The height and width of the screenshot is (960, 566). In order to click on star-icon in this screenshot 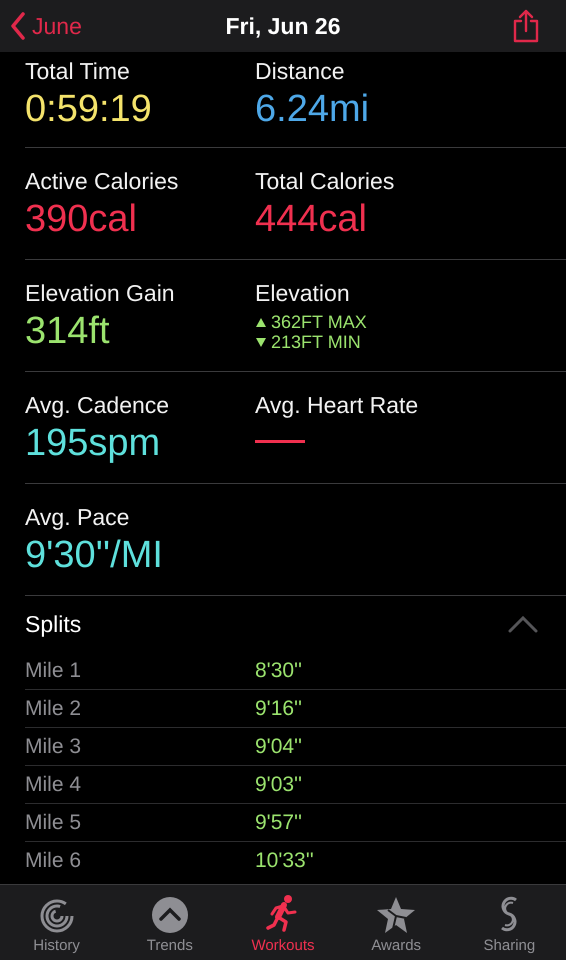, I will do `click(396, 915)`.